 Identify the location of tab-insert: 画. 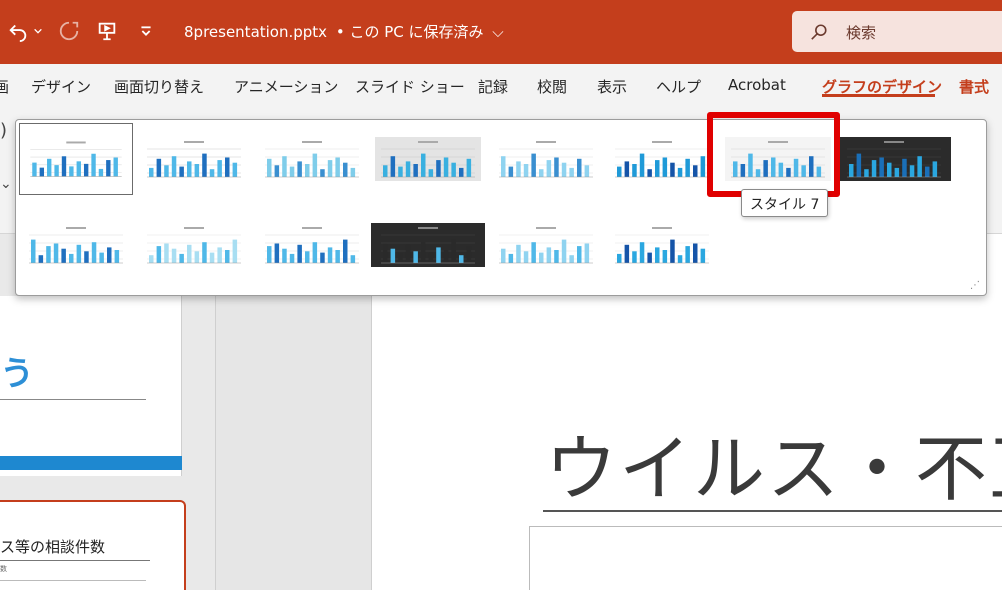
(4, 86).